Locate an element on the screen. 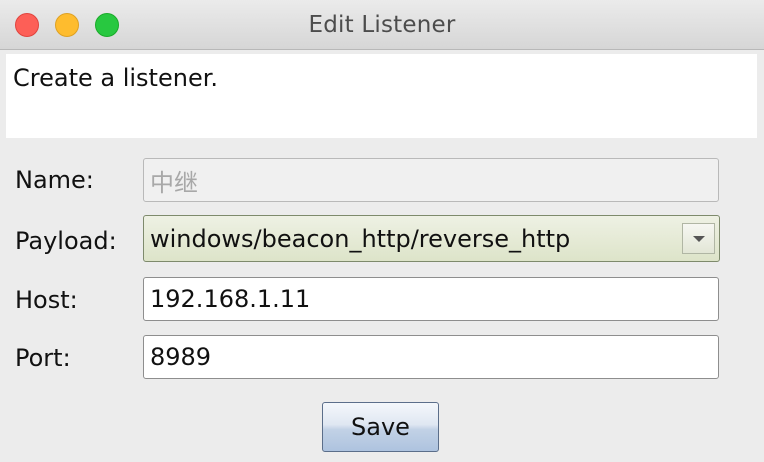  description-text: Create a listener. is located at coordinates (115, 78).